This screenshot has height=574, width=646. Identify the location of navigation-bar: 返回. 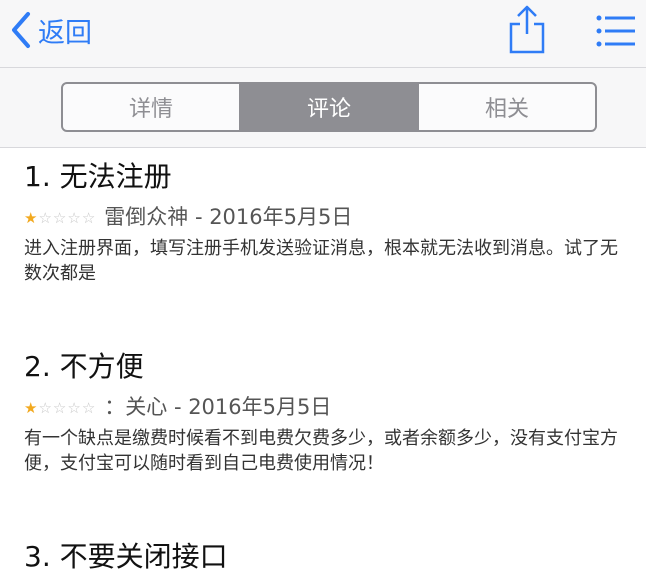
(323, 34).